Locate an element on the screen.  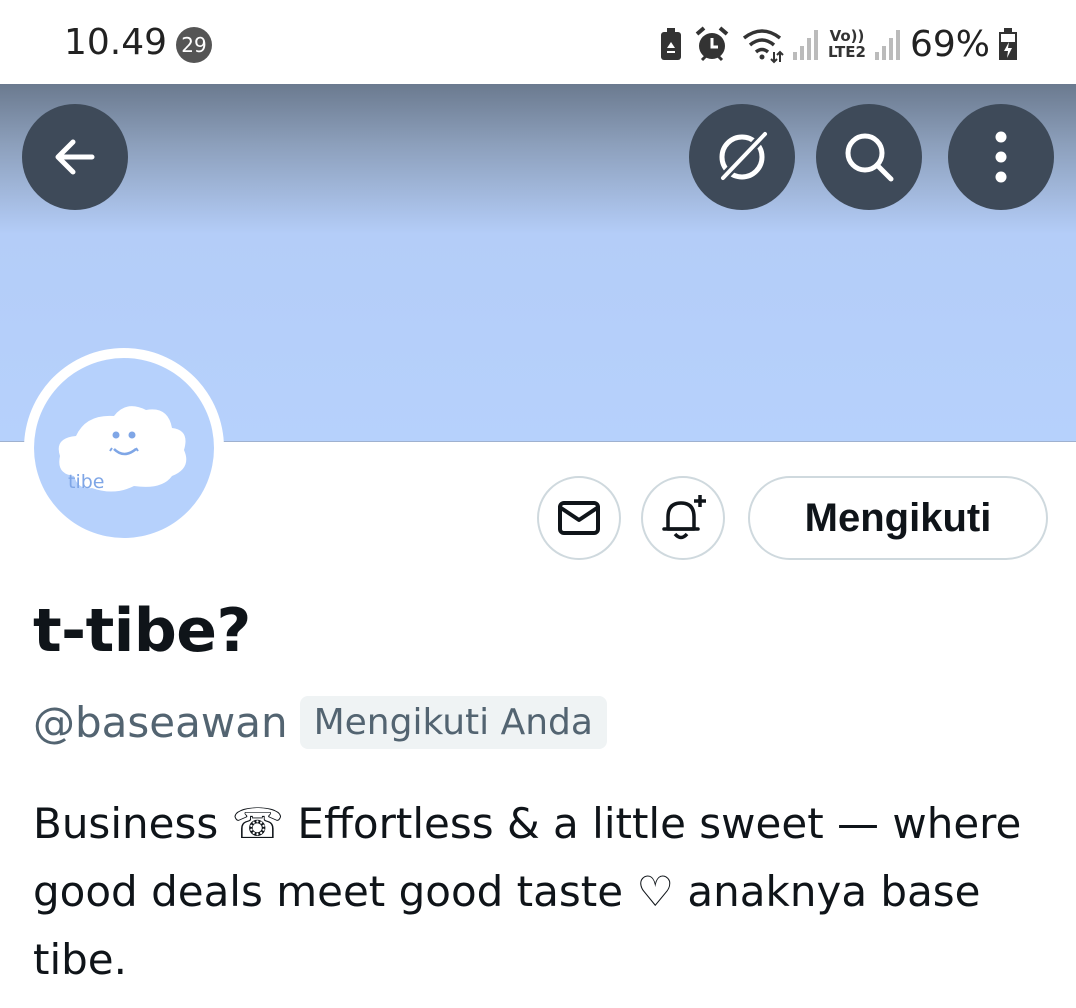
cloud-logo: tibe is located at coordinates (122, 449).